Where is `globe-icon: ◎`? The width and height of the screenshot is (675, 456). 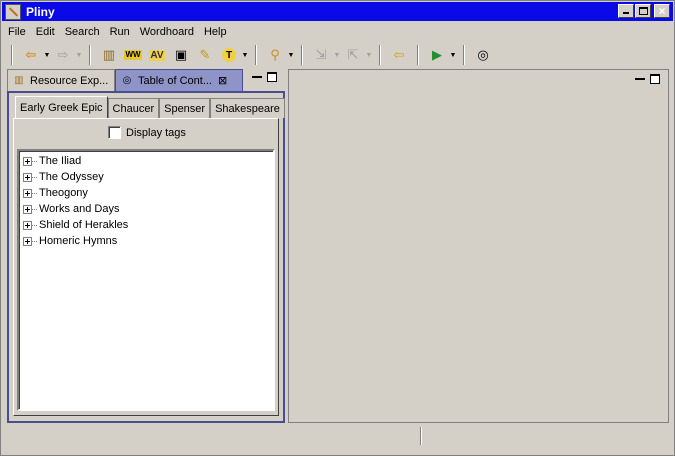 globe-icon: ◎ is located at coordinates (127, 80).